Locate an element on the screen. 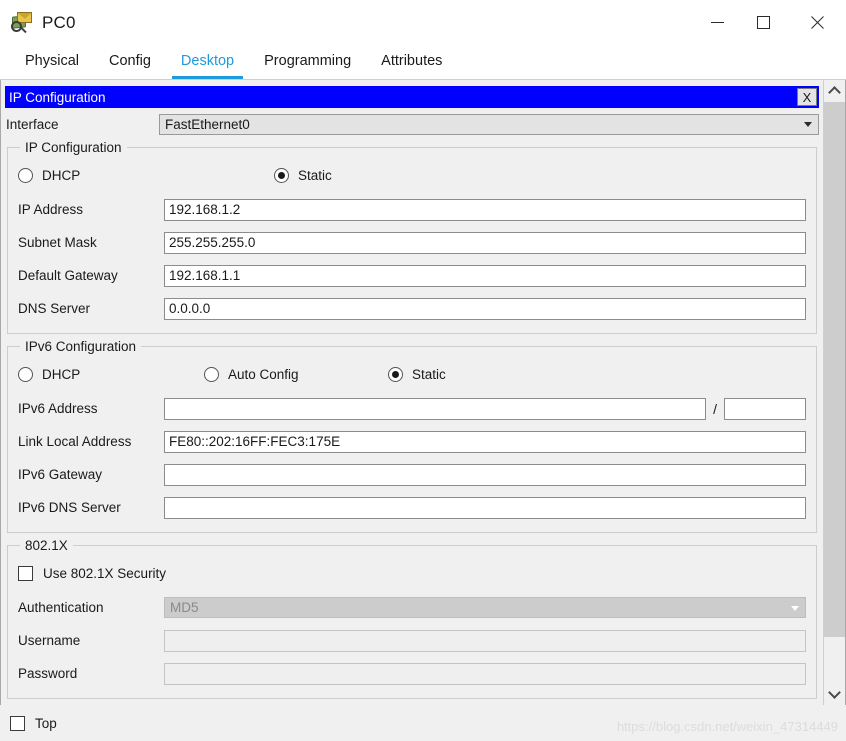 The width and height of the screenshot is (846, 741). minimize-button is located at coordinates (717, 22).